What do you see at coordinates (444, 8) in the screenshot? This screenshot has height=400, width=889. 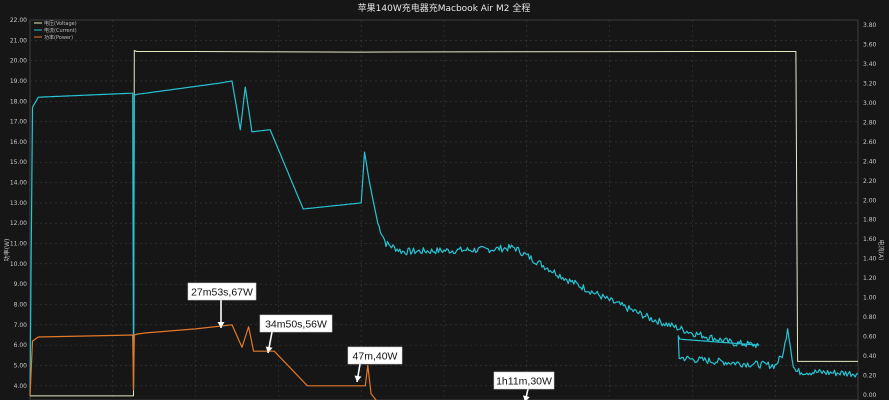 I see `chart-title: 苹果140W充电器充Macbook Air M2 全程` at bounding box center [444, 8].